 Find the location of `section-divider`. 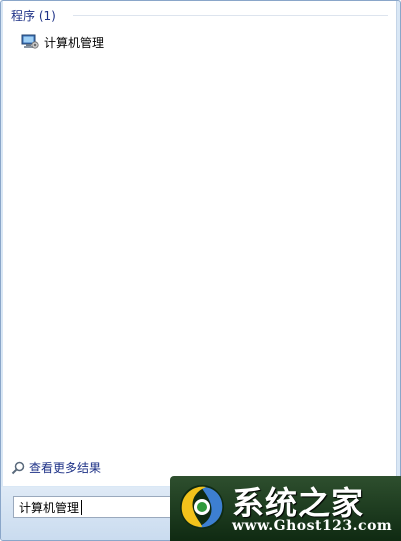

section-divider is located at coordinates (230, 15).